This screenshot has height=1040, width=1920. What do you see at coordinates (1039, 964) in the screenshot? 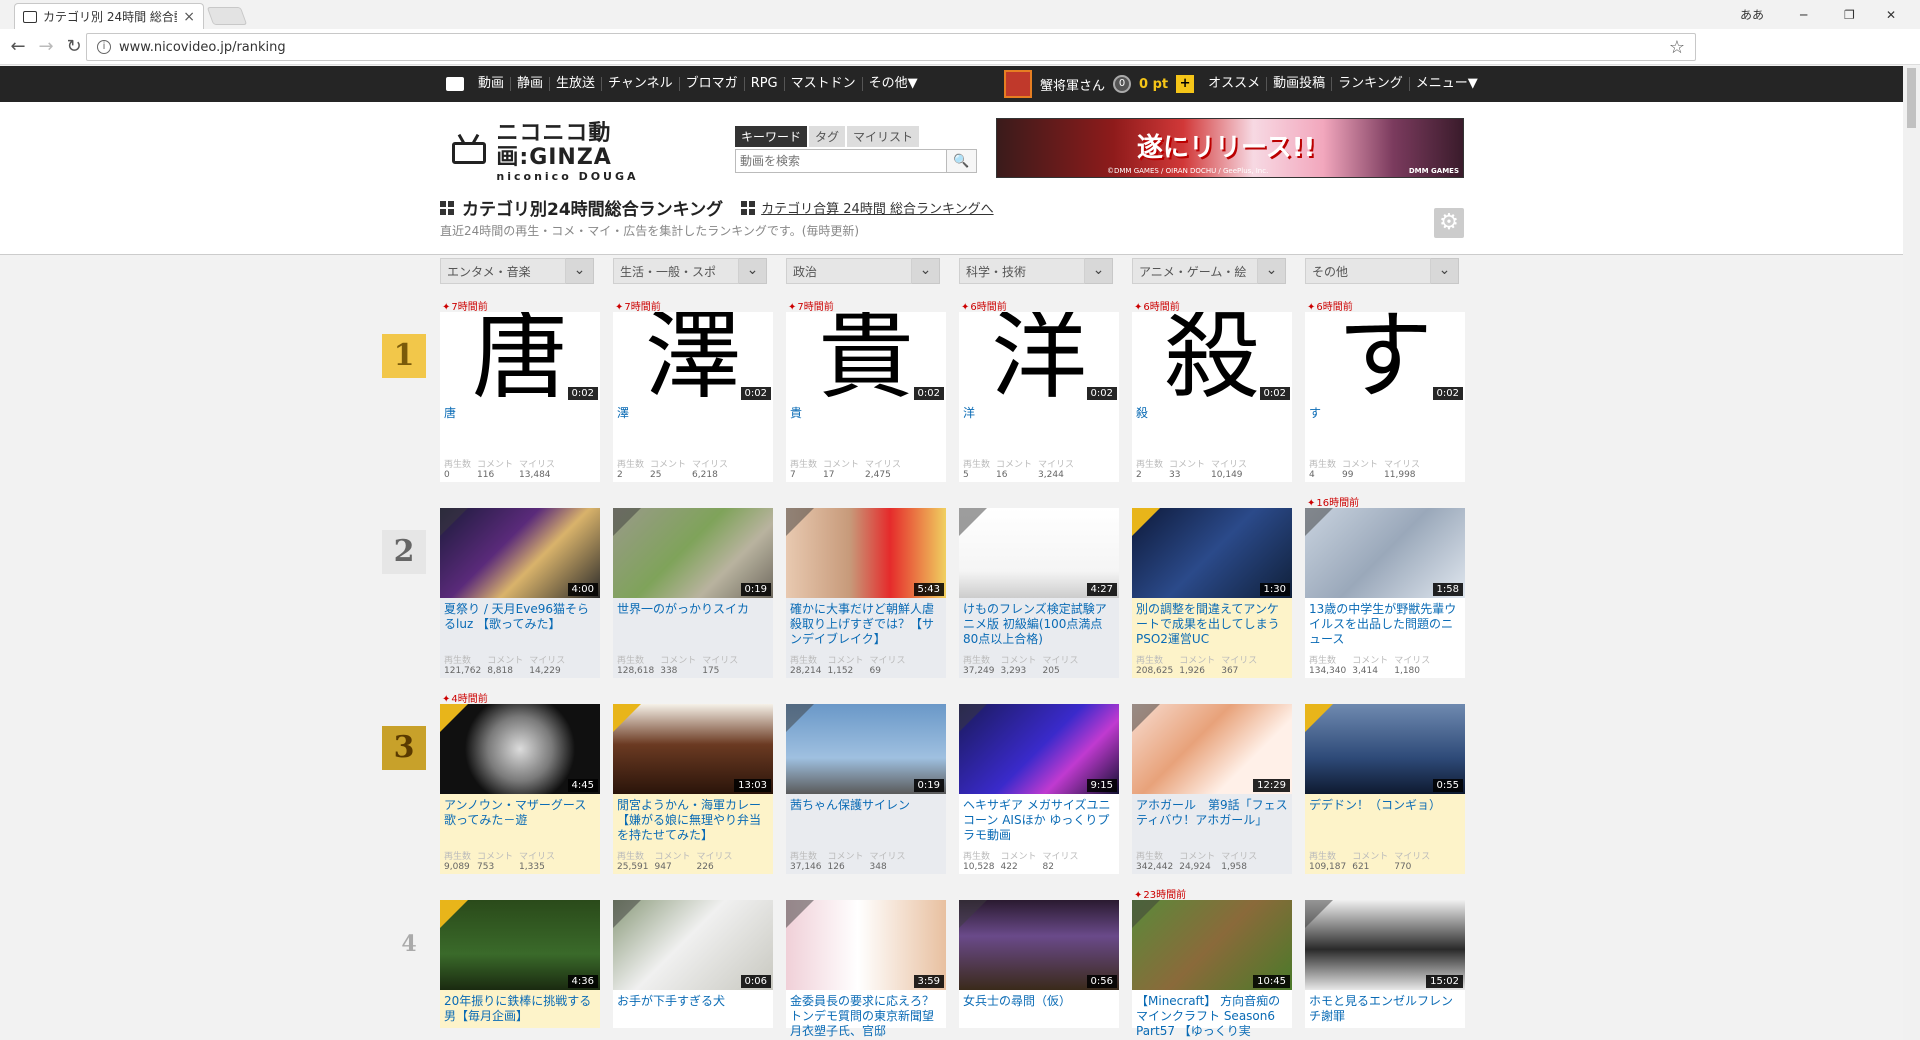
I see `video-card: 0:56 女兵士の尋問（仮）` at bounding box center [1039, 964].